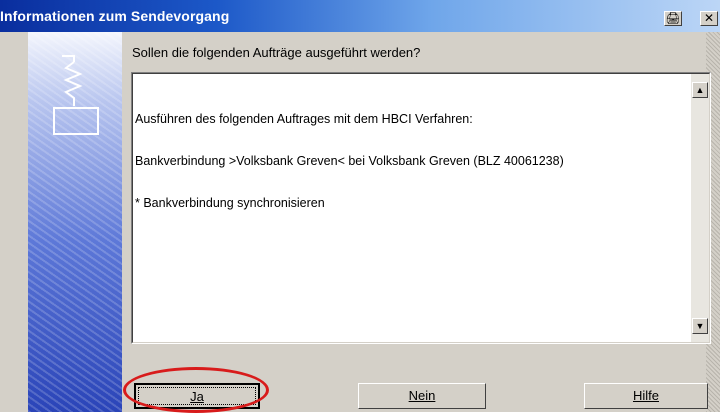 This screenshot has width=720, height=413. What do you see at coordinates (673, 18) in the screenshot?
I see `printer-icon: 🖨` at bounding box center [673, 18].